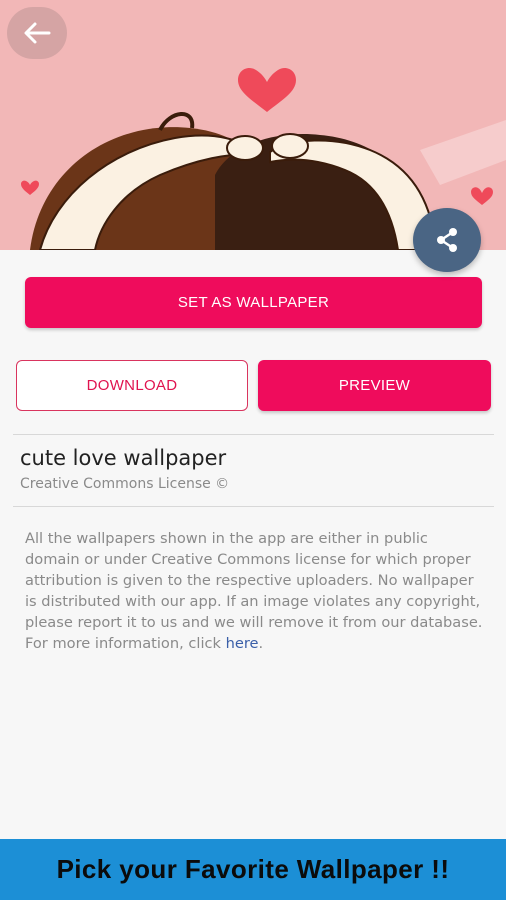 This screenshot has width=506, height=900. I want to click on download-button: DOWNLOAD, so click(132, 385).